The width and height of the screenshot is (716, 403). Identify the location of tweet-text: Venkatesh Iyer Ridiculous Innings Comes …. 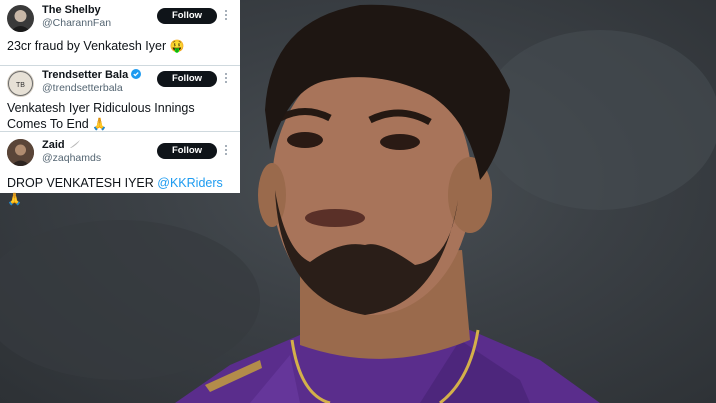
(120, 116).